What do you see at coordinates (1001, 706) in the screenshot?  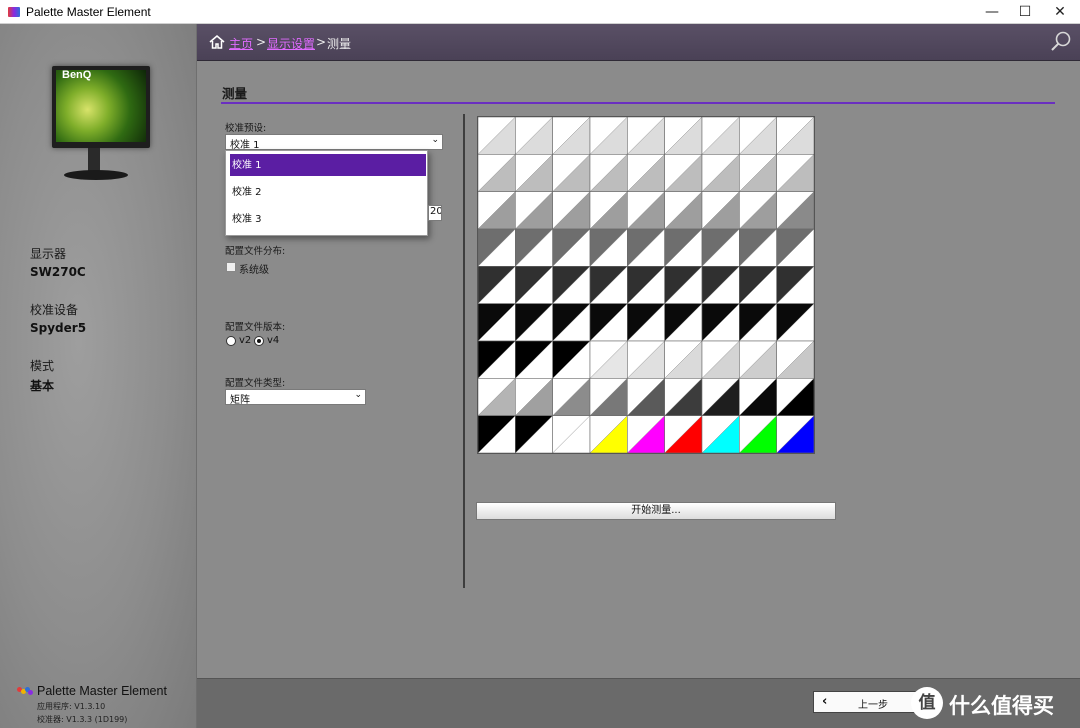 I see `watermark-text: 什么值得买` at bounding box center [1001, 706].